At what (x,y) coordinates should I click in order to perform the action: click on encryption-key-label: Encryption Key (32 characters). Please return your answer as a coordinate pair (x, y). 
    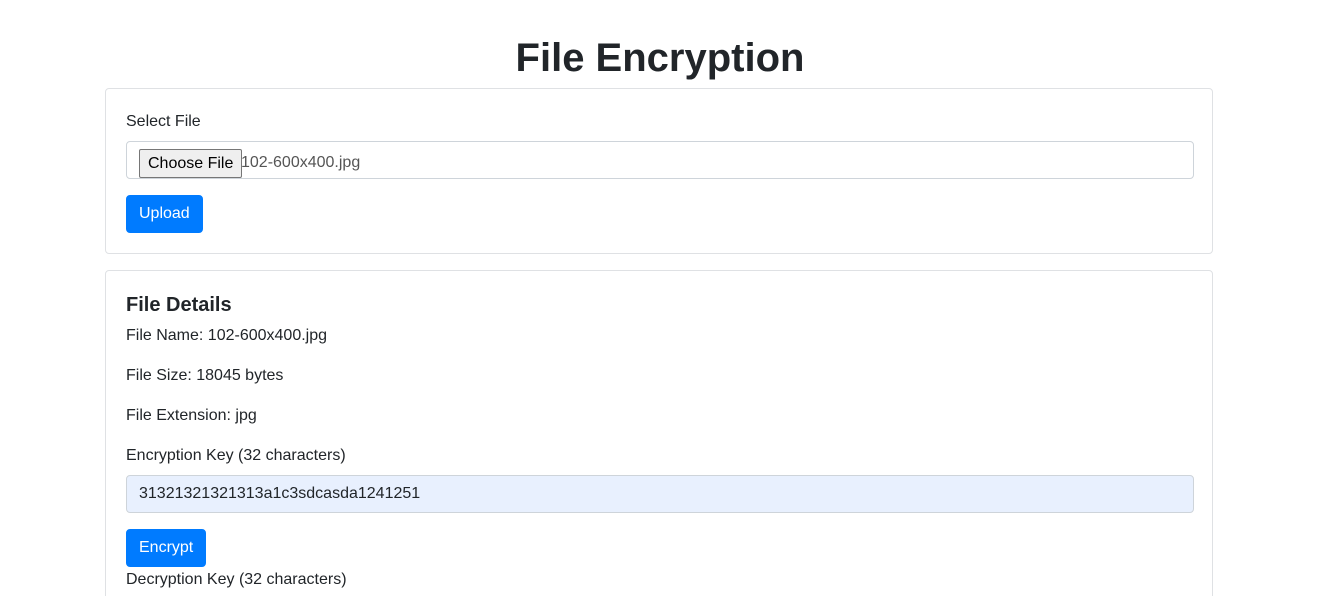
    Looking at the image, I should click on (236, 455).